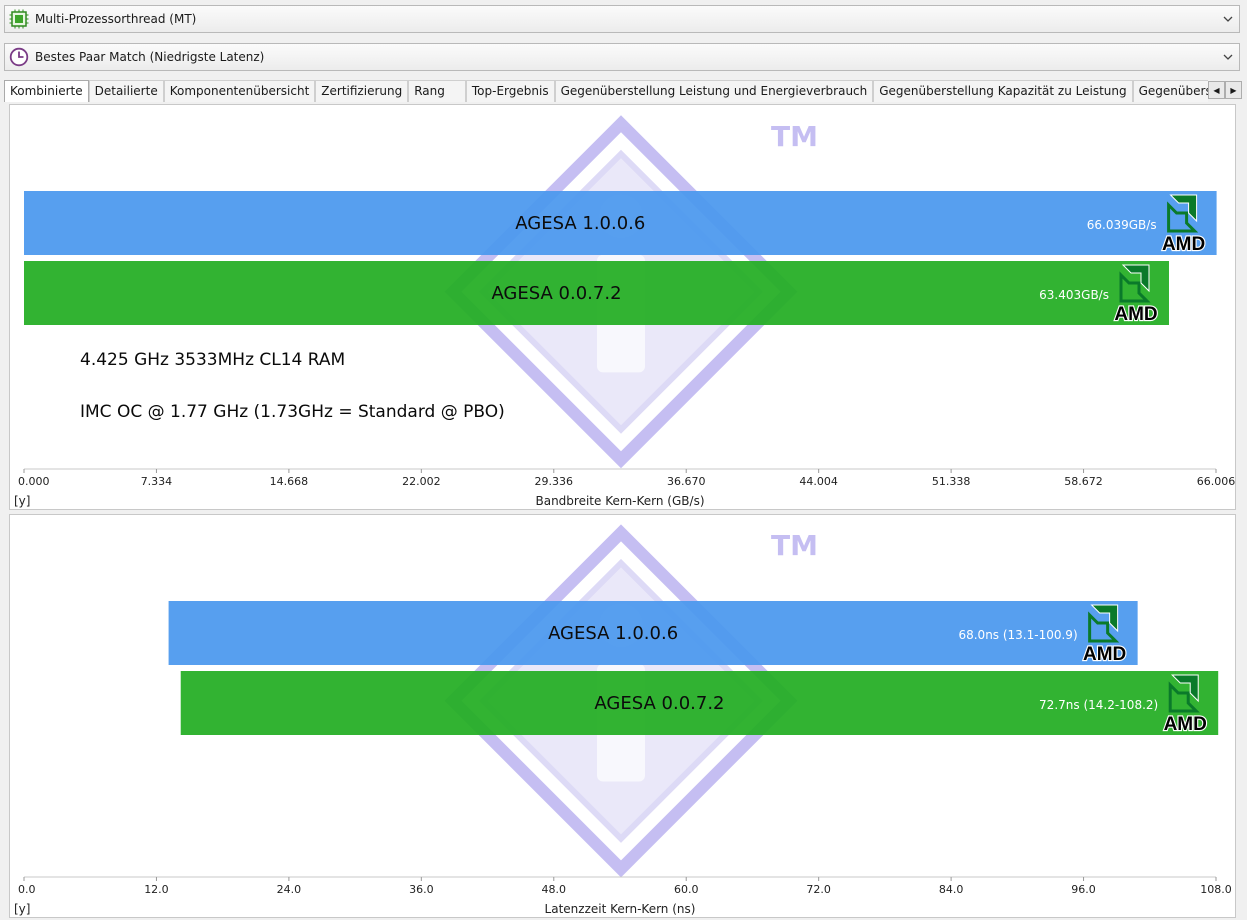 The width and height of the screenshot is (1247, 920). Describe the element at coordinates (1017, 635) in the screenshot. I see `bar-1-value-label: 68.0ns (13.1-100.9)` at that location.